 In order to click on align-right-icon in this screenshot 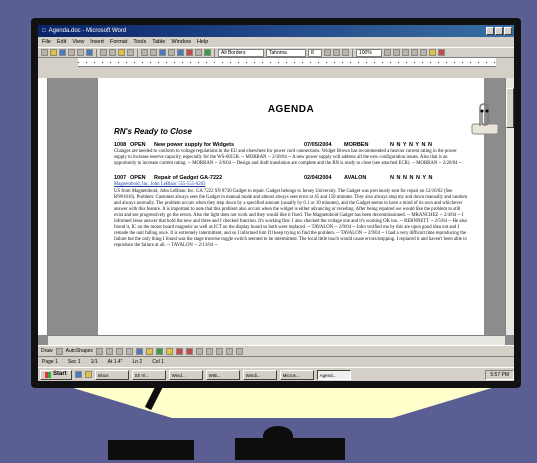, I will do `click(405, 52)`.